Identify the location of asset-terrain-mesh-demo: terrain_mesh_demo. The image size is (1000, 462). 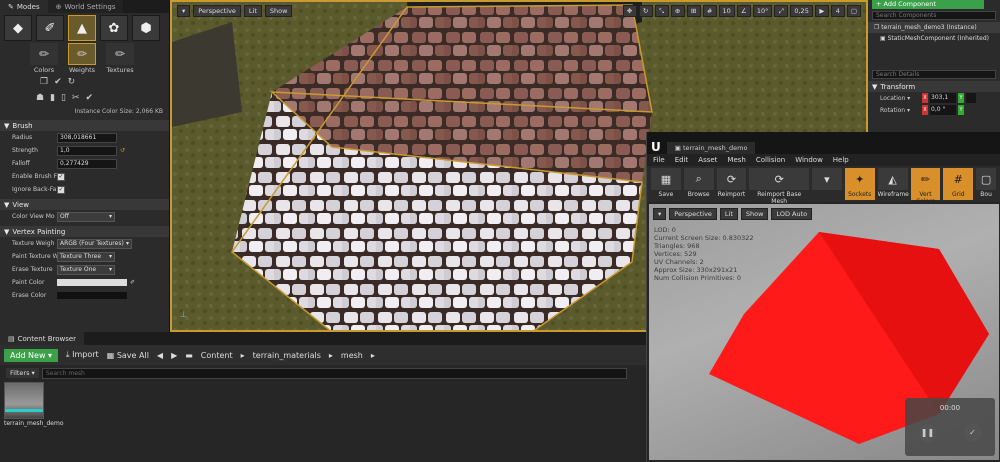
(34, 404).